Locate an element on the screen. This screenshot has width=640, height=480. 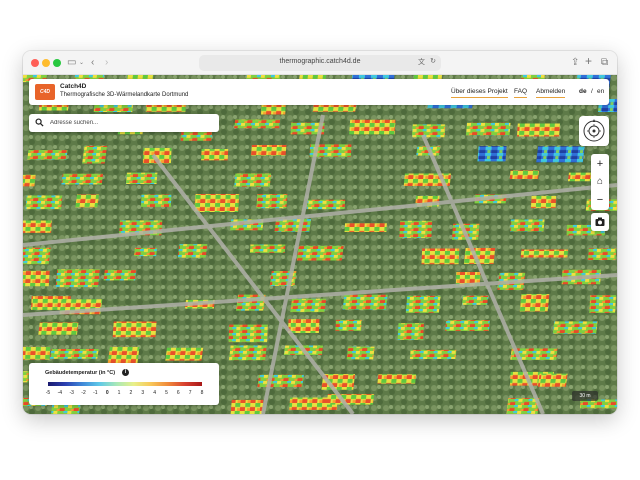
zoom-out-button: − is located at coordinates (600, 200).